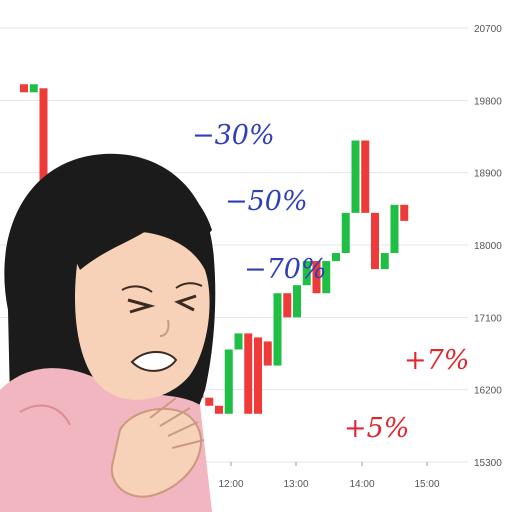 Image resolution: width=512 pixels, height=512 pixels. I want to click on annotation-plus-7: +7%, so click(437, 360).